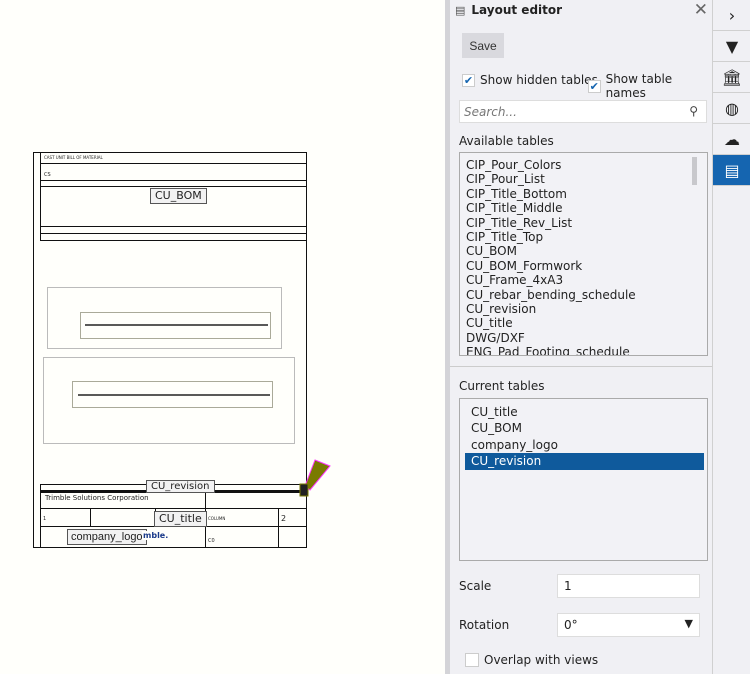  What do you see at coordinates (628, 625) in the screenshot?
I see `rotation-select: 0° ▼` at bounding box center [628, 625].